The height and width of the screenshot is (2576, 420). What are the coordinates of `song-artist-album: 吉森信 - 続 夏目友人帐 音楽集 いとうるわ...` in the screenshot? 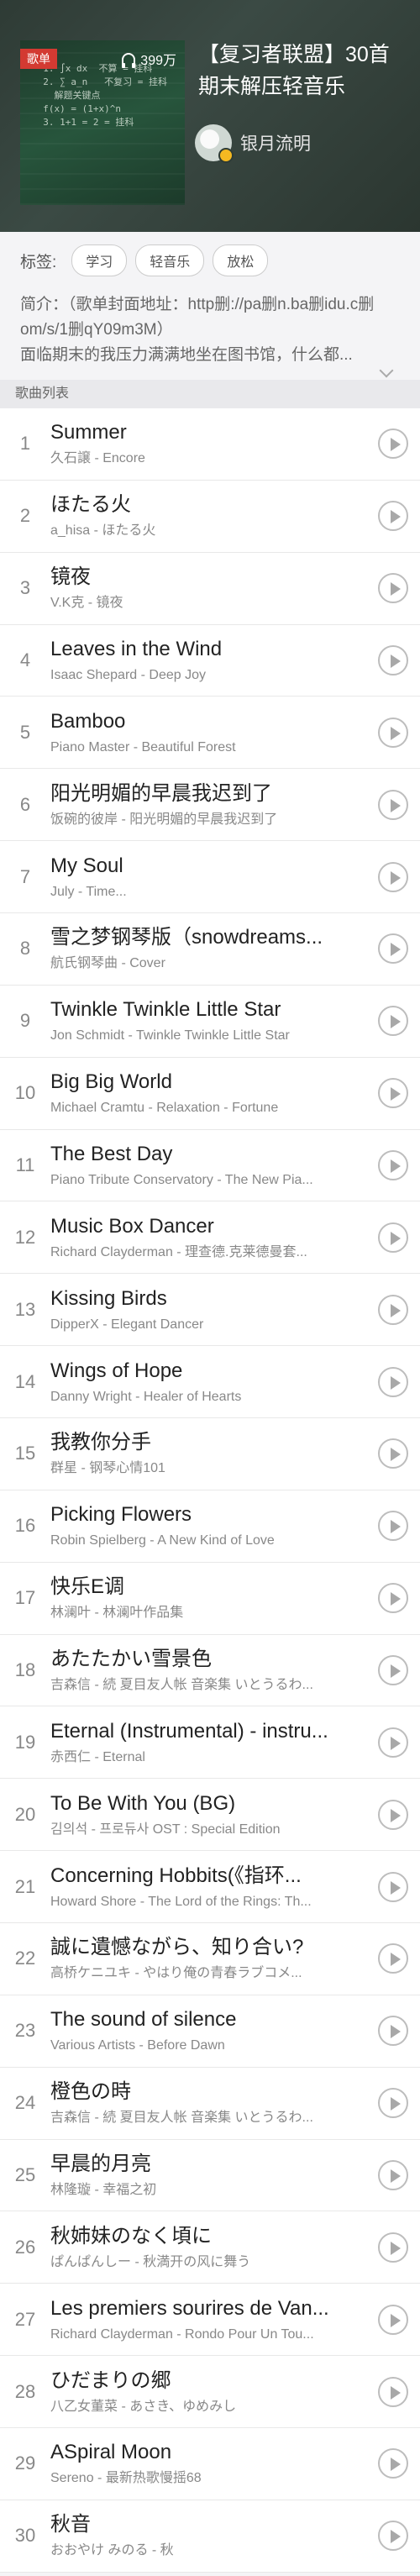 It's located at (181, 2118).